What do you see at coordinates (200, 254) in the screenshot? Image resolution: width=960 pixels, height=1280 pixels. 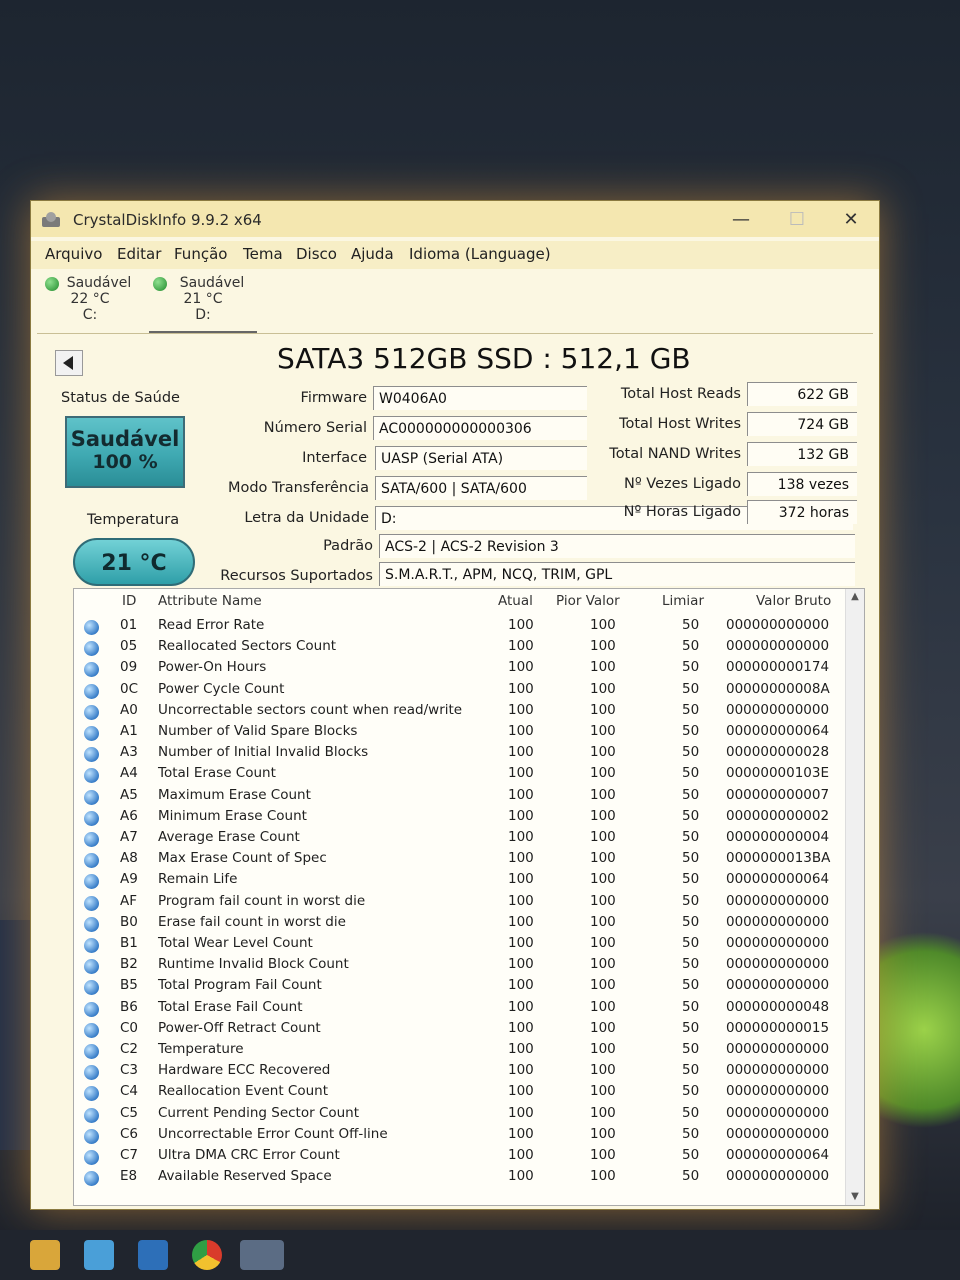 I see `menu-funcao: Função` at bounding box center [200, 254].